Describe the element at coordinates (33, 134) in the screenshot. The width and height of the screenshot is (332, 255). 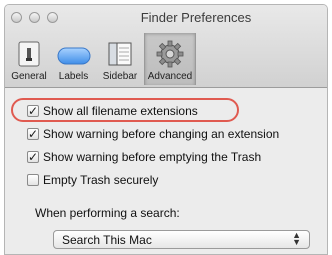
I see `warn-change-extension-checkbox: ✓` at that location.